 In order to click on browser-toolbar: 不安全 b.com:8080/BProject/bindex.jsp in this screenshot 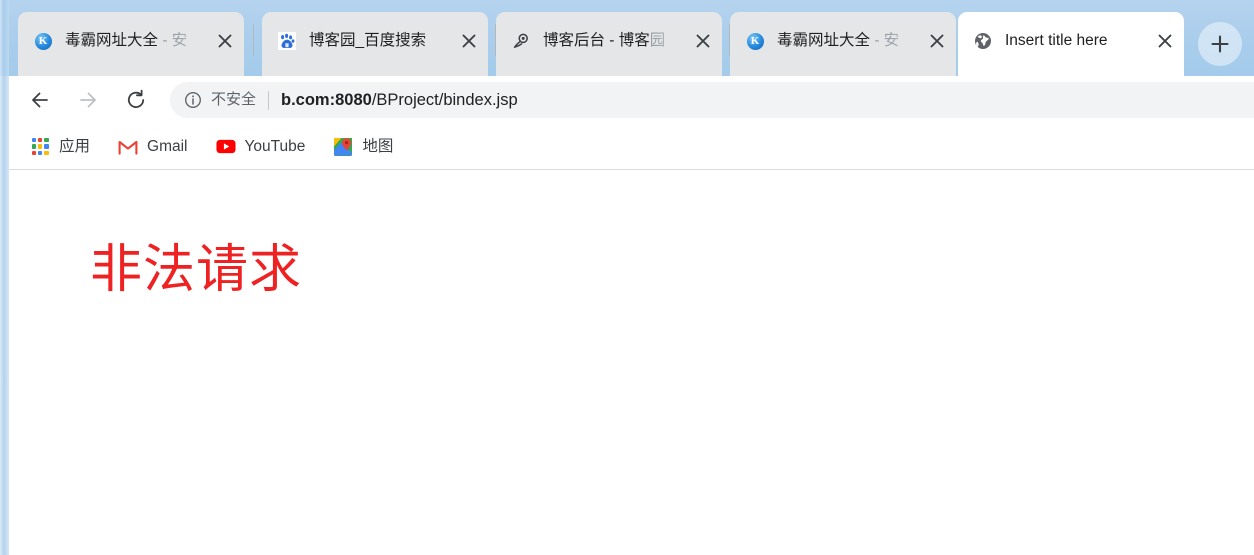, I will do `click(627, 100)`.